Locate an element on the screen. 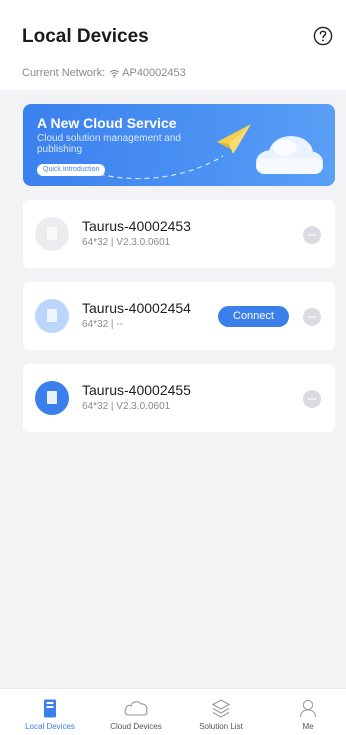 The width and height of the screenshot is (346, 735). page-title: Local Devices is located at coordinates (85, 36).